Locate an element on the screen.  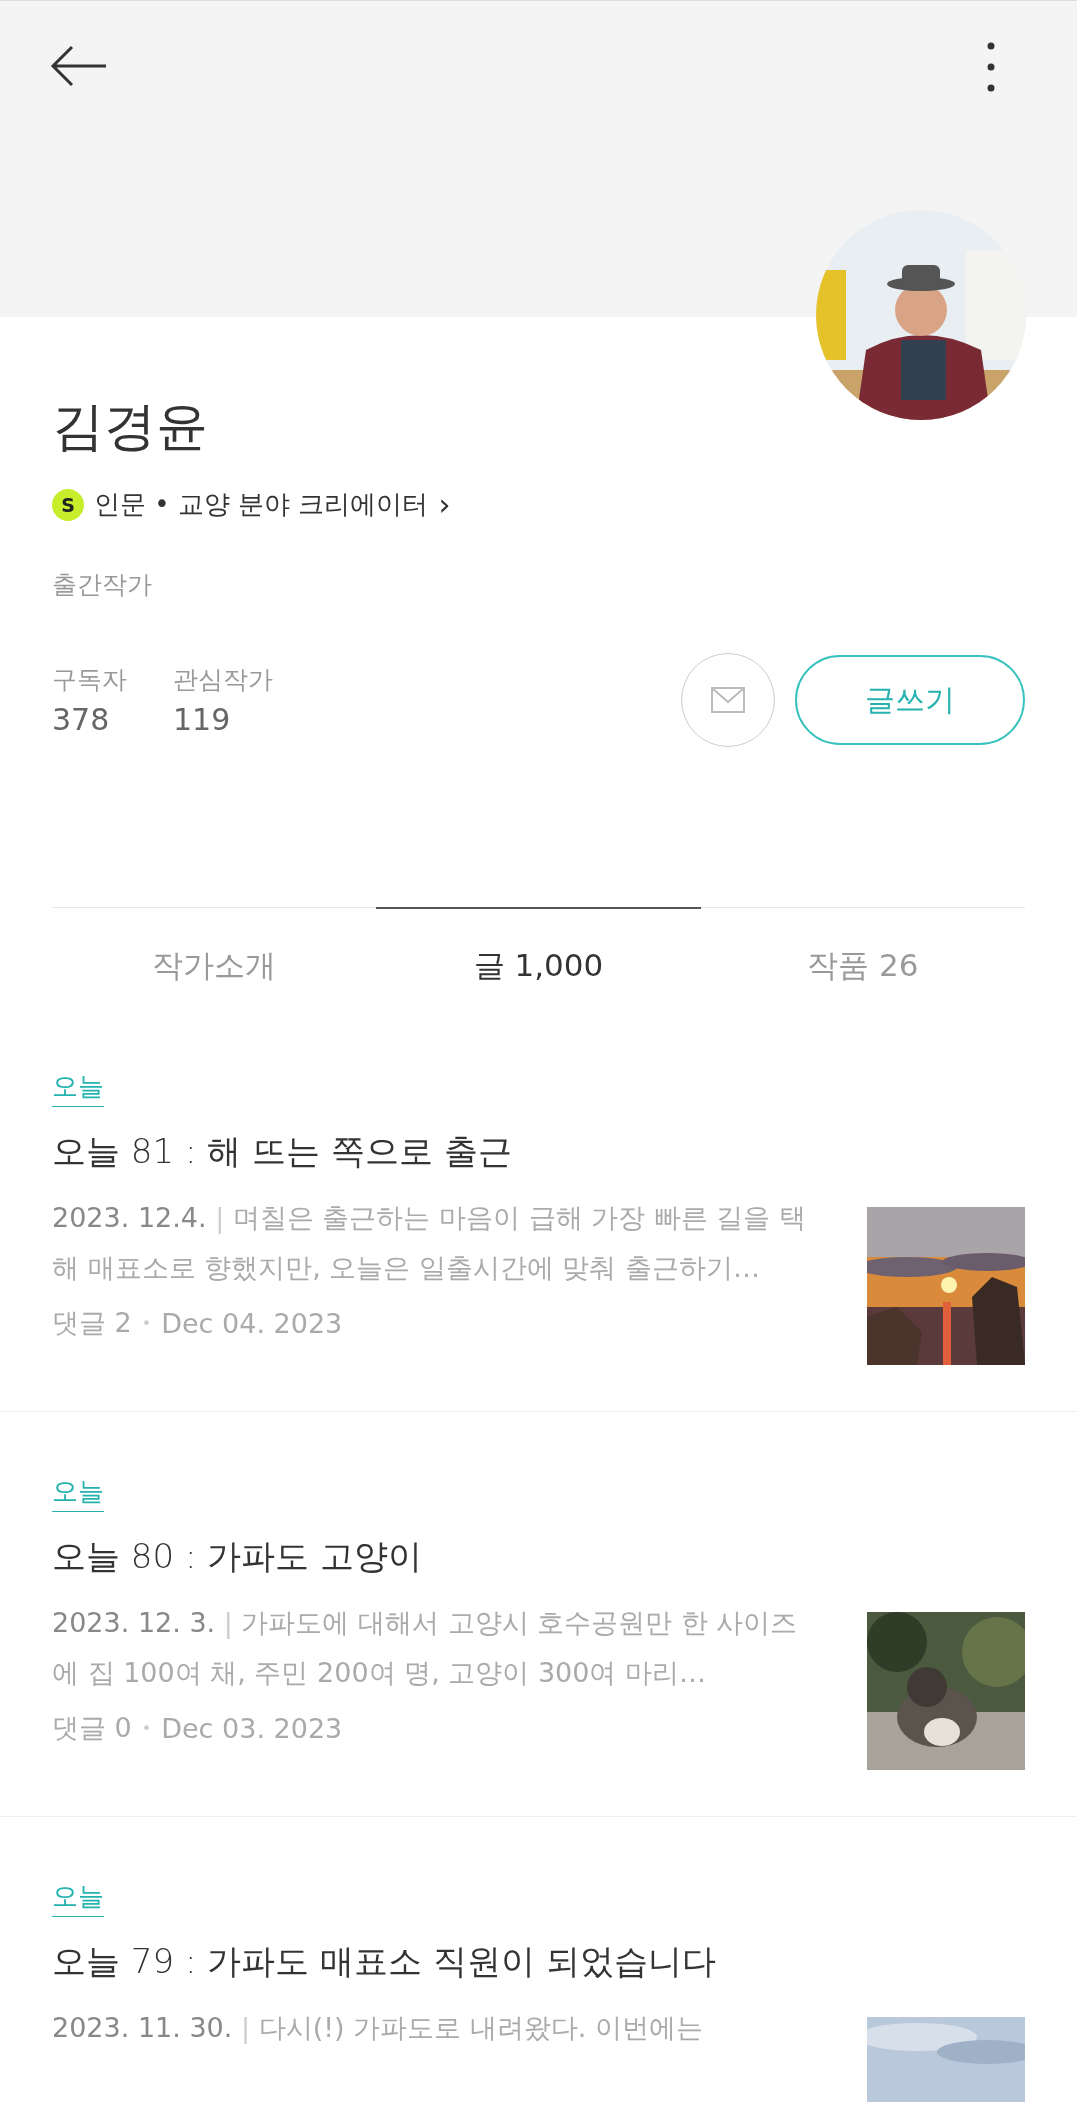
author-role: 출간작가 is located at coordinates (102, 585).